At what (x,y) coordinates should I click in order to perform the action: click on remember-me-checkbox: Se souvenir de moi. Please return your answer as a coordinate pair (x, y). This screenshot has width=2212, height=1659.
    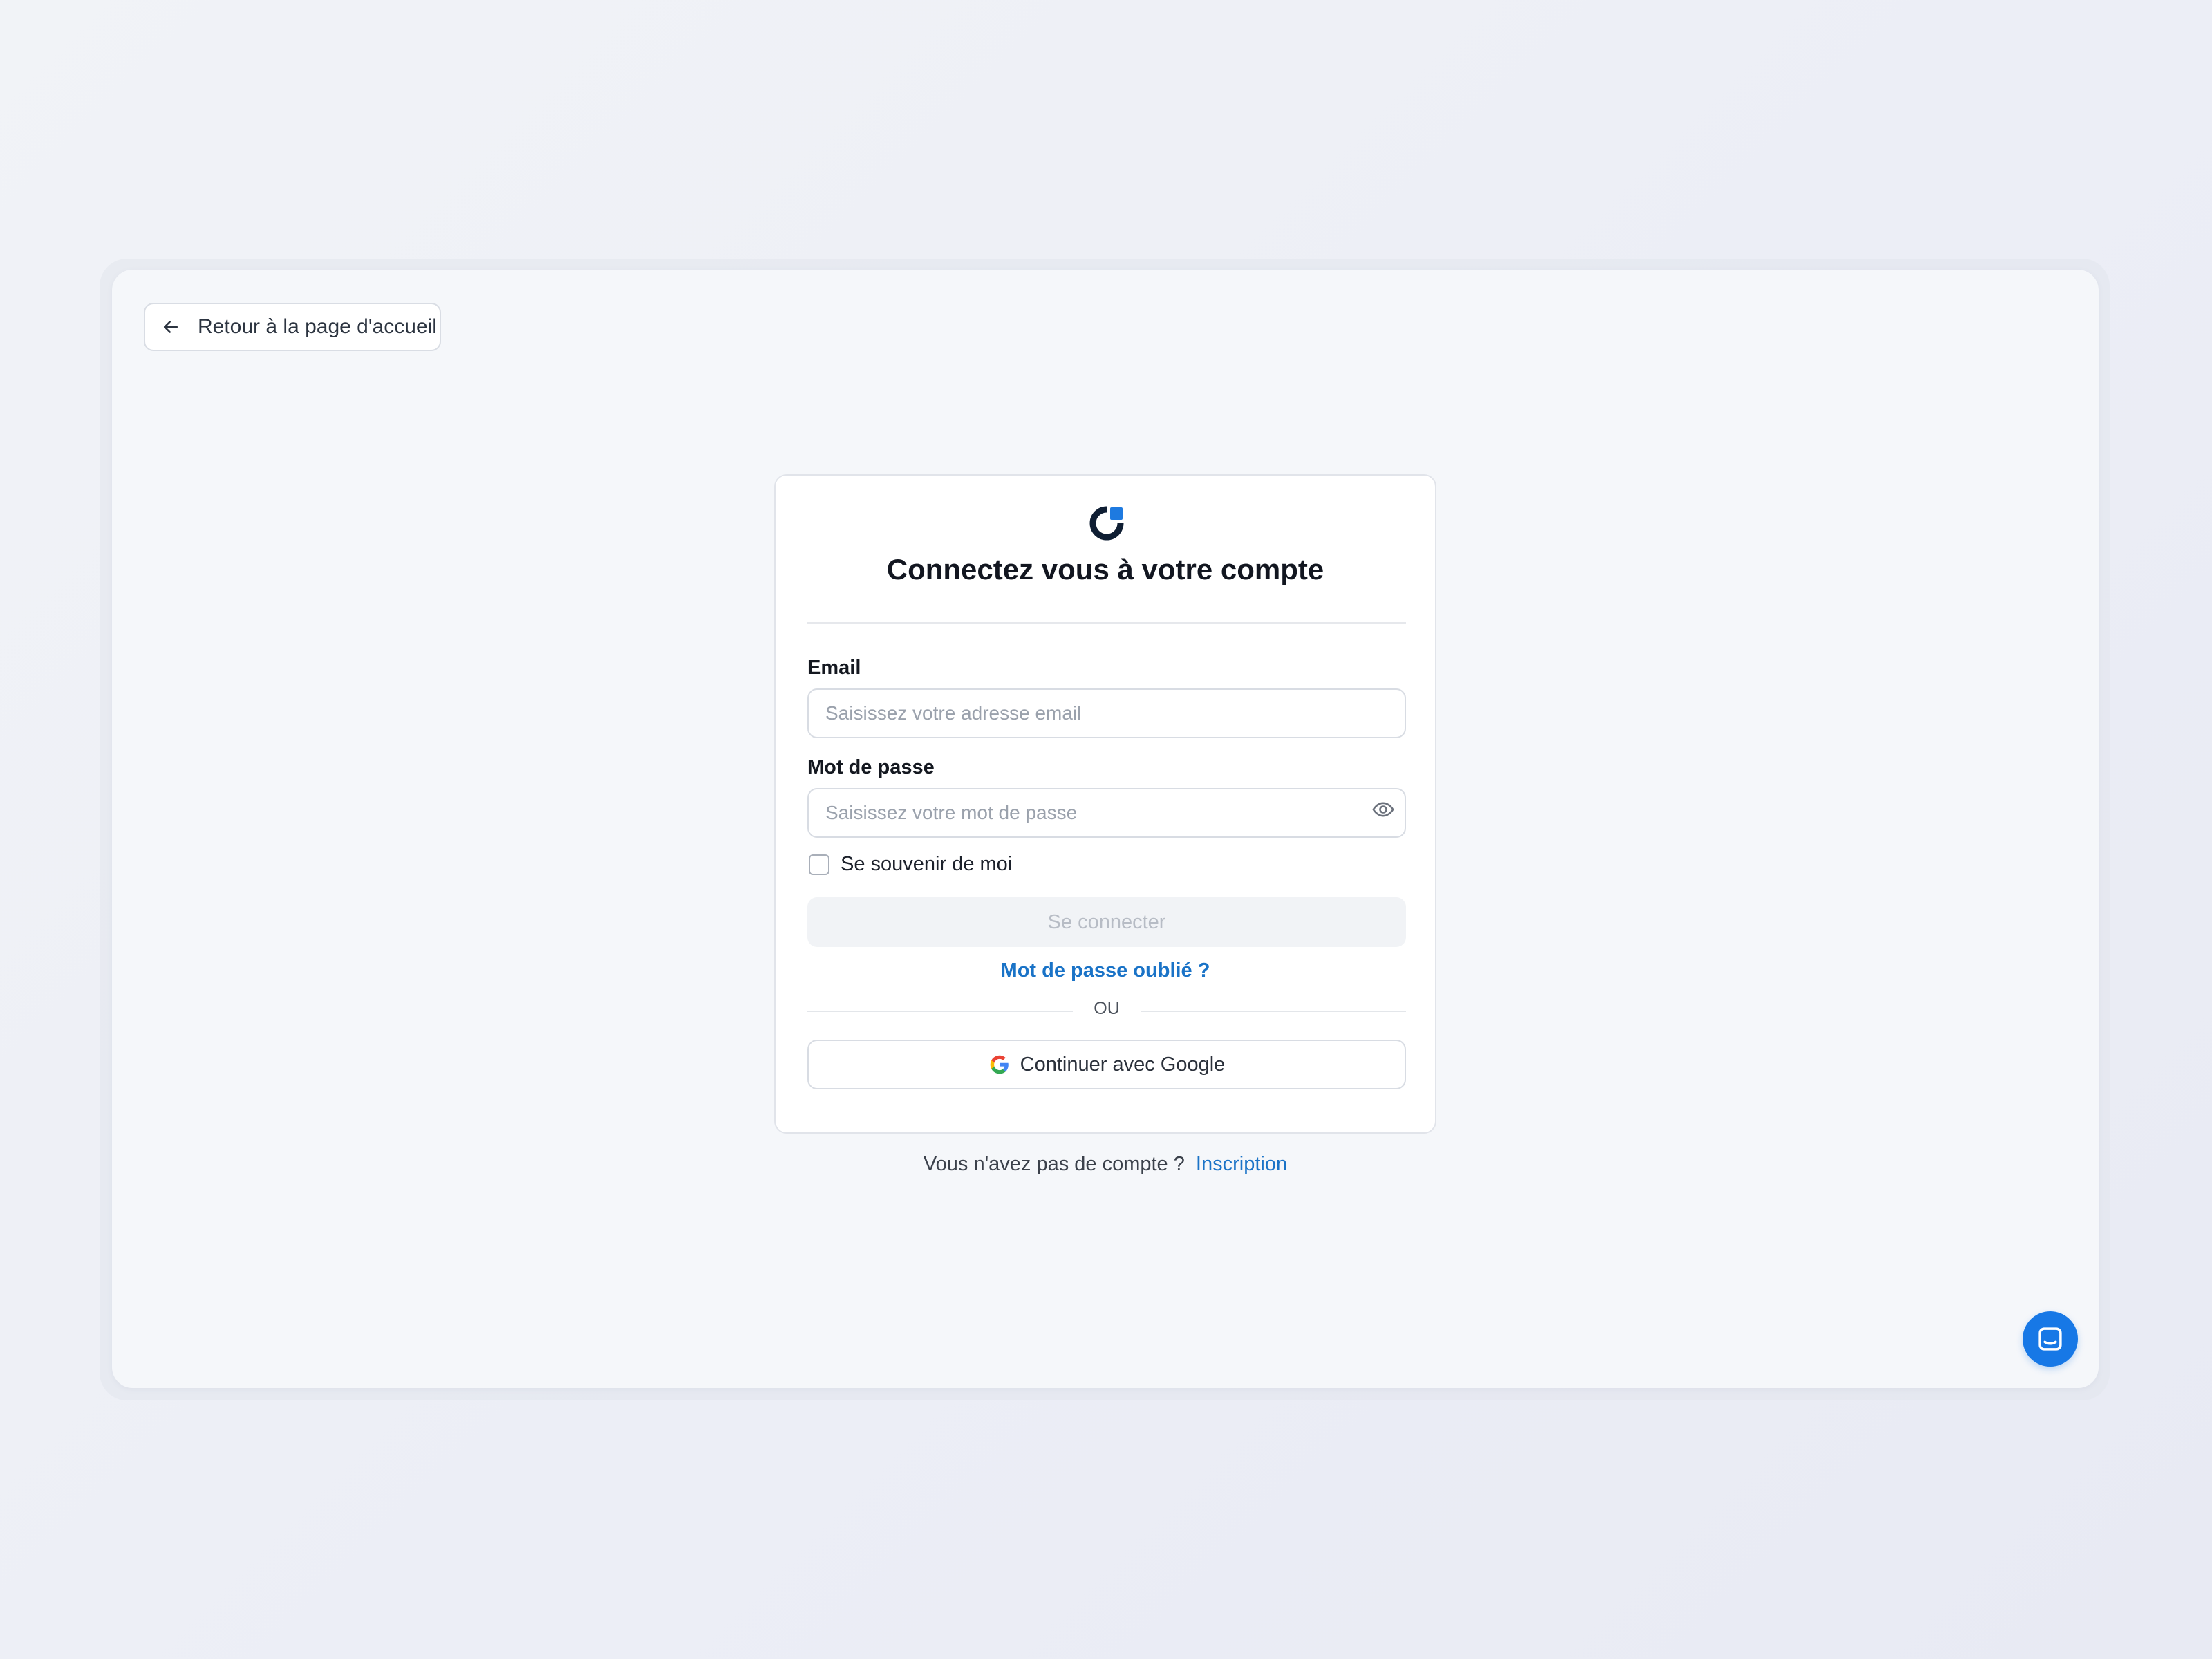
    Looking at the image, I should click on (910, 864).